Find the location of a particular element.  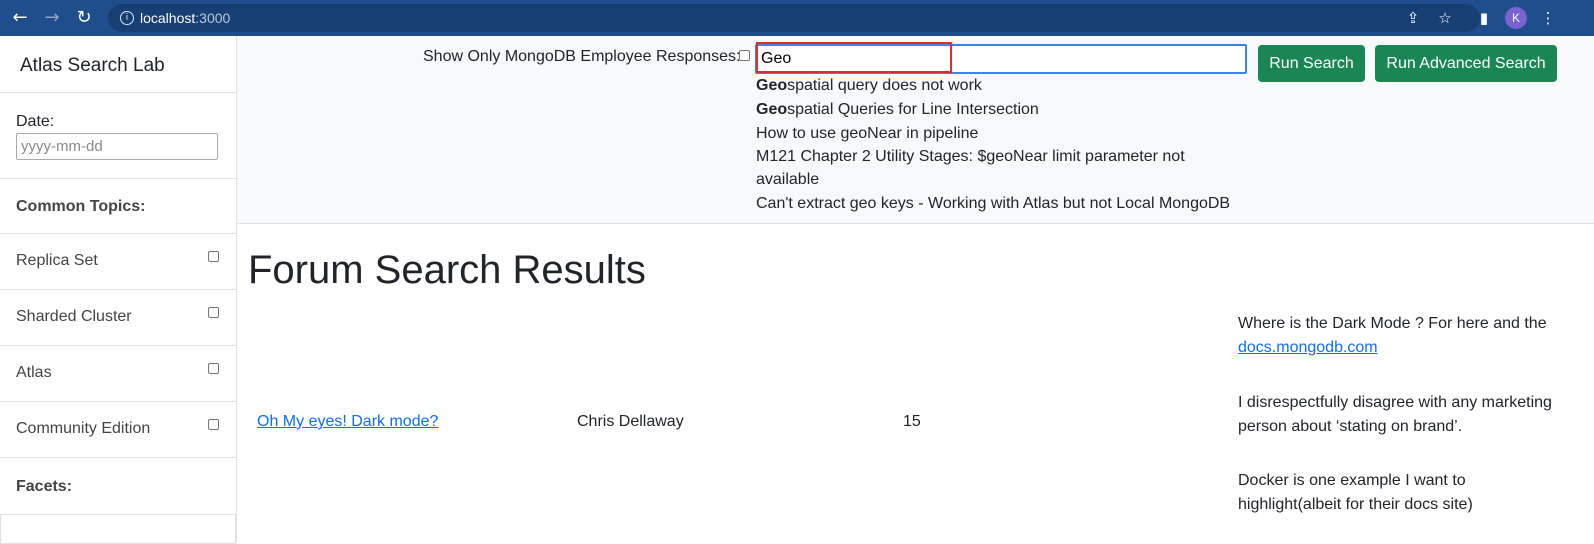

date-input is located at coordinates (117, 146).